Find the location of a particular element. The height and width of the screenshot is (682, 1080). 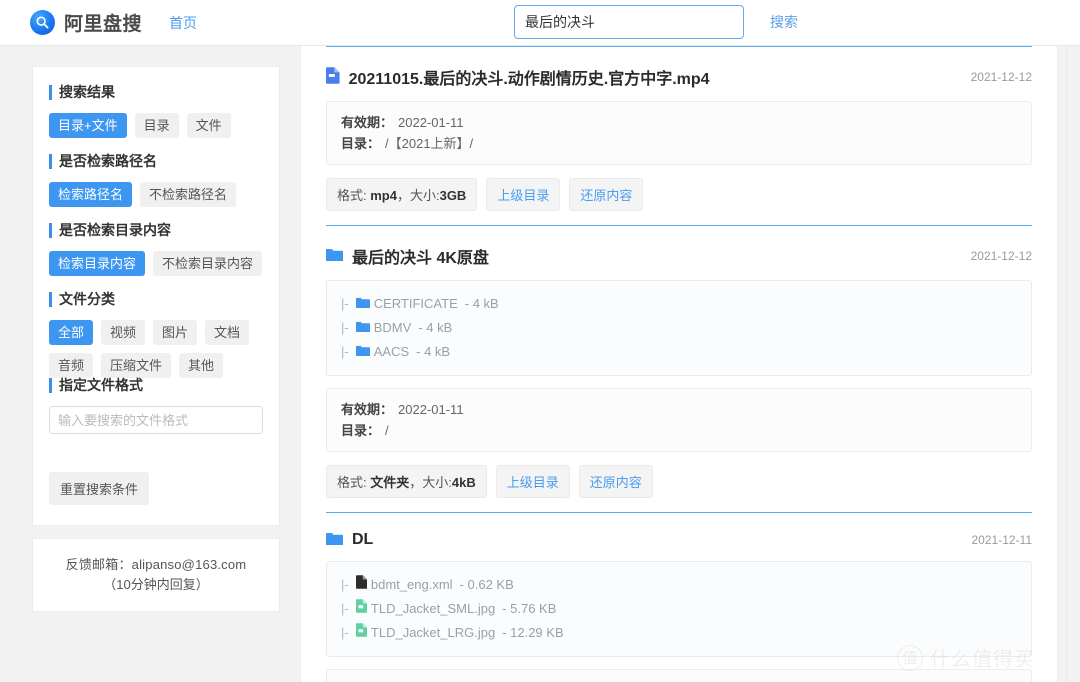

tree-item-size: - 12.29 KB is located at coordinates (533, 632).